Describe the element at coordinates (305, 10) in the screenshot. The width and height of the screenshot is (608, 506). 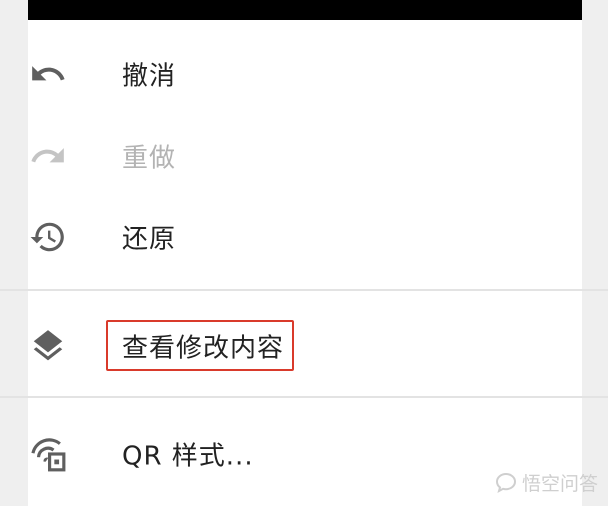
I see `top-black-bar` at that location.